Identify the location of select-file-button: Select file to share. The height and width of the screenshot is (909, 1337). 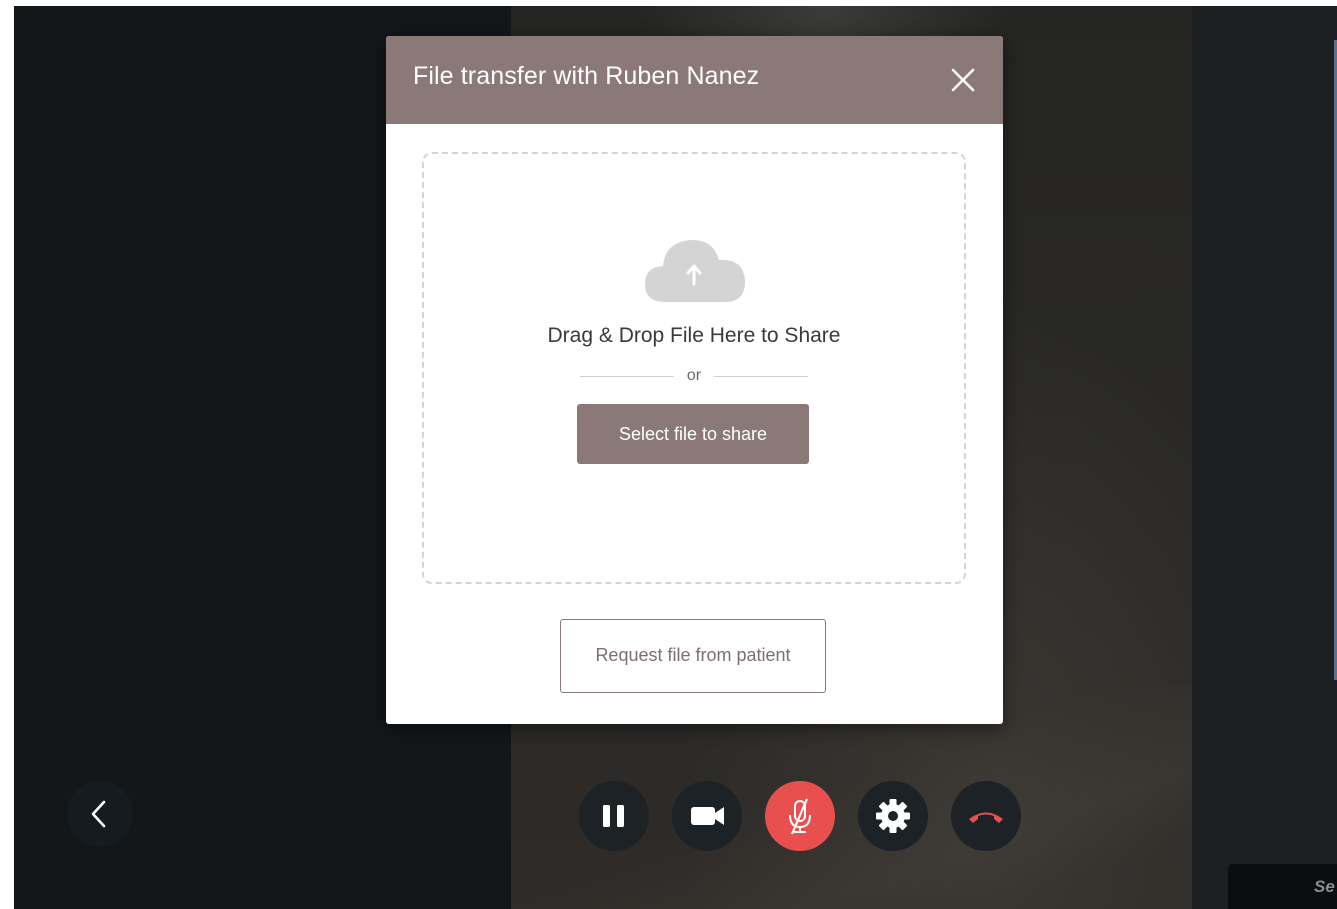
(693, 434).